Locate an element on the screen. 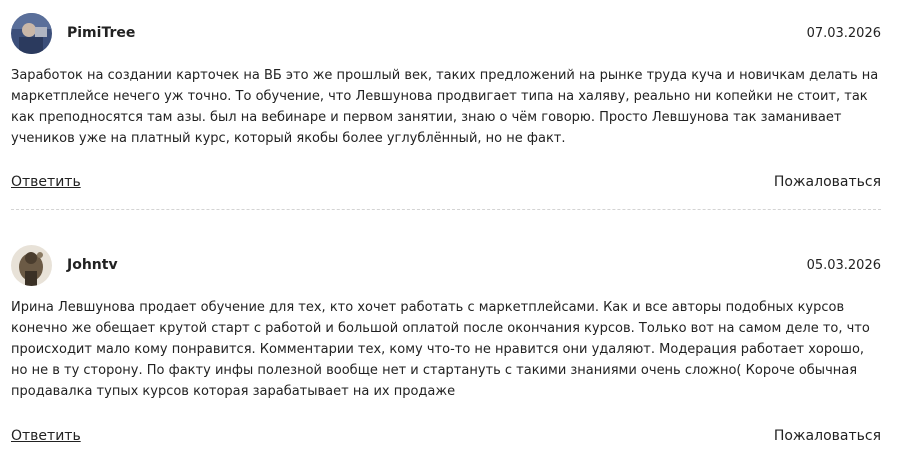 The height and width of the screenshot is (454, 897). comment-date: 07.03.2026 is located at coordinates (843, 33).